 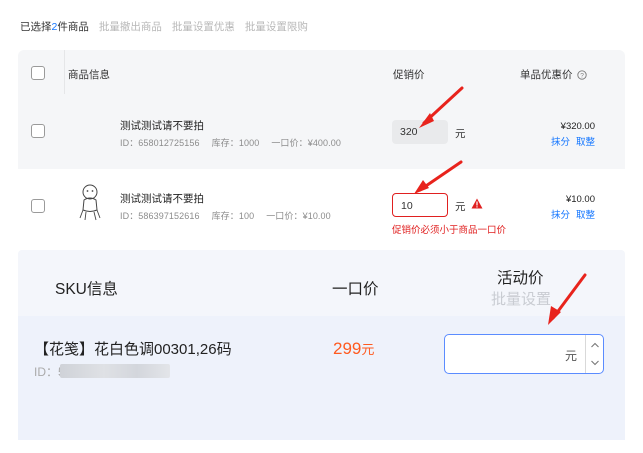 What do you see at coordinates (595, 363) in the screenshot?
I see `chevron-down-icon` at bounding box center [595, 363].